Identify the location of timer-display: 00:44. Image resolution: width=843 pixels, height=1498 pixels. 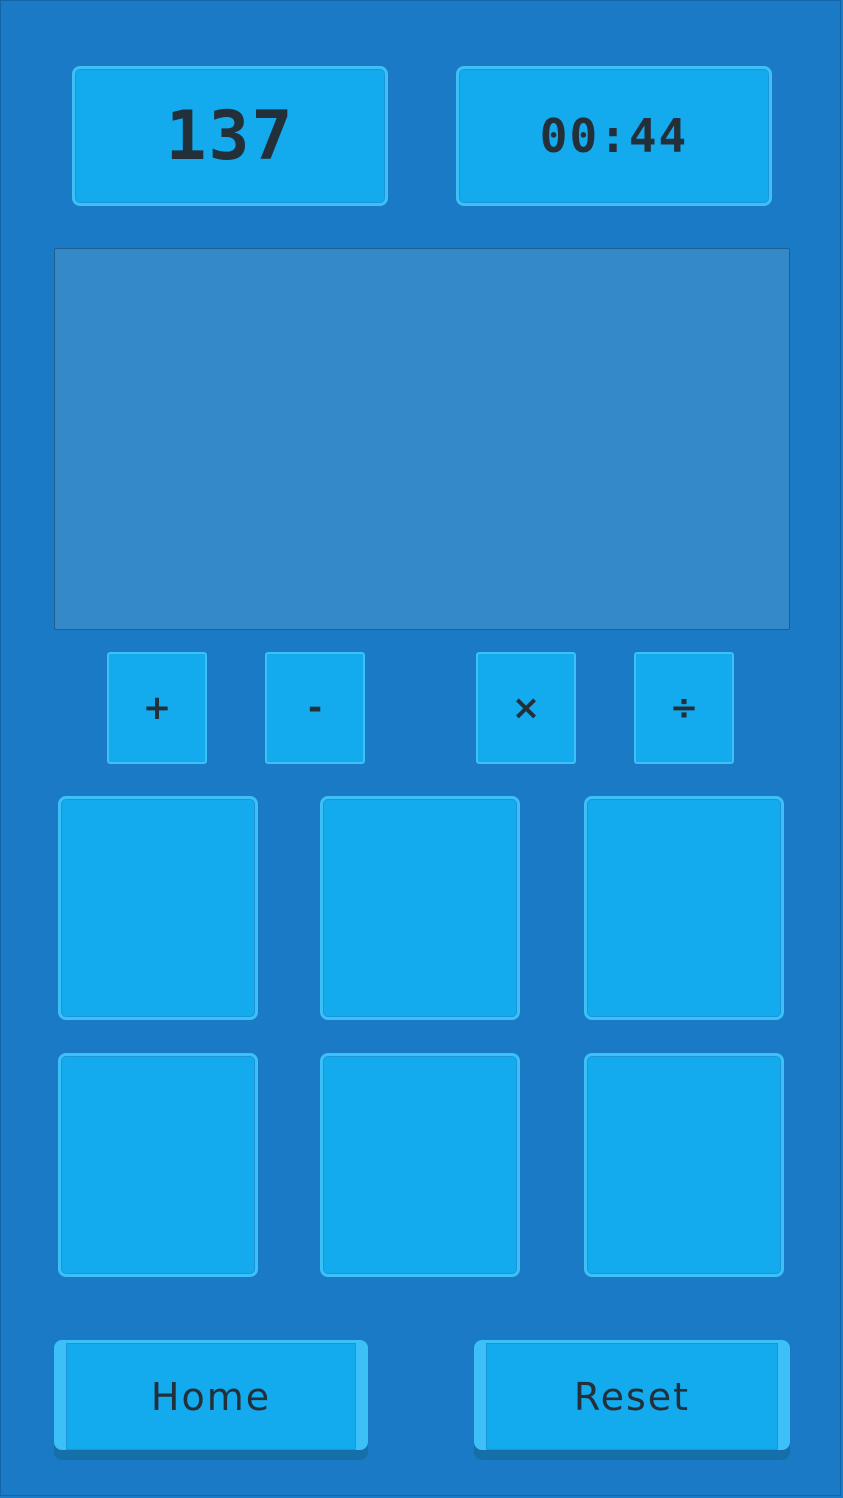
(614, 136).